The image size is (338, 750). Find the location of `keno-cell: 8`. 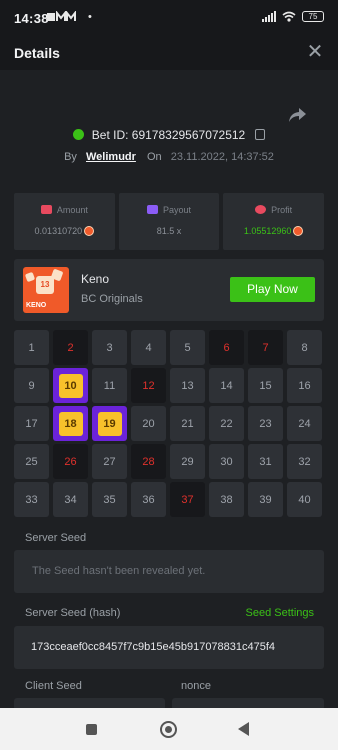

keno-cell: 8 is located at coordinates (304, 347).